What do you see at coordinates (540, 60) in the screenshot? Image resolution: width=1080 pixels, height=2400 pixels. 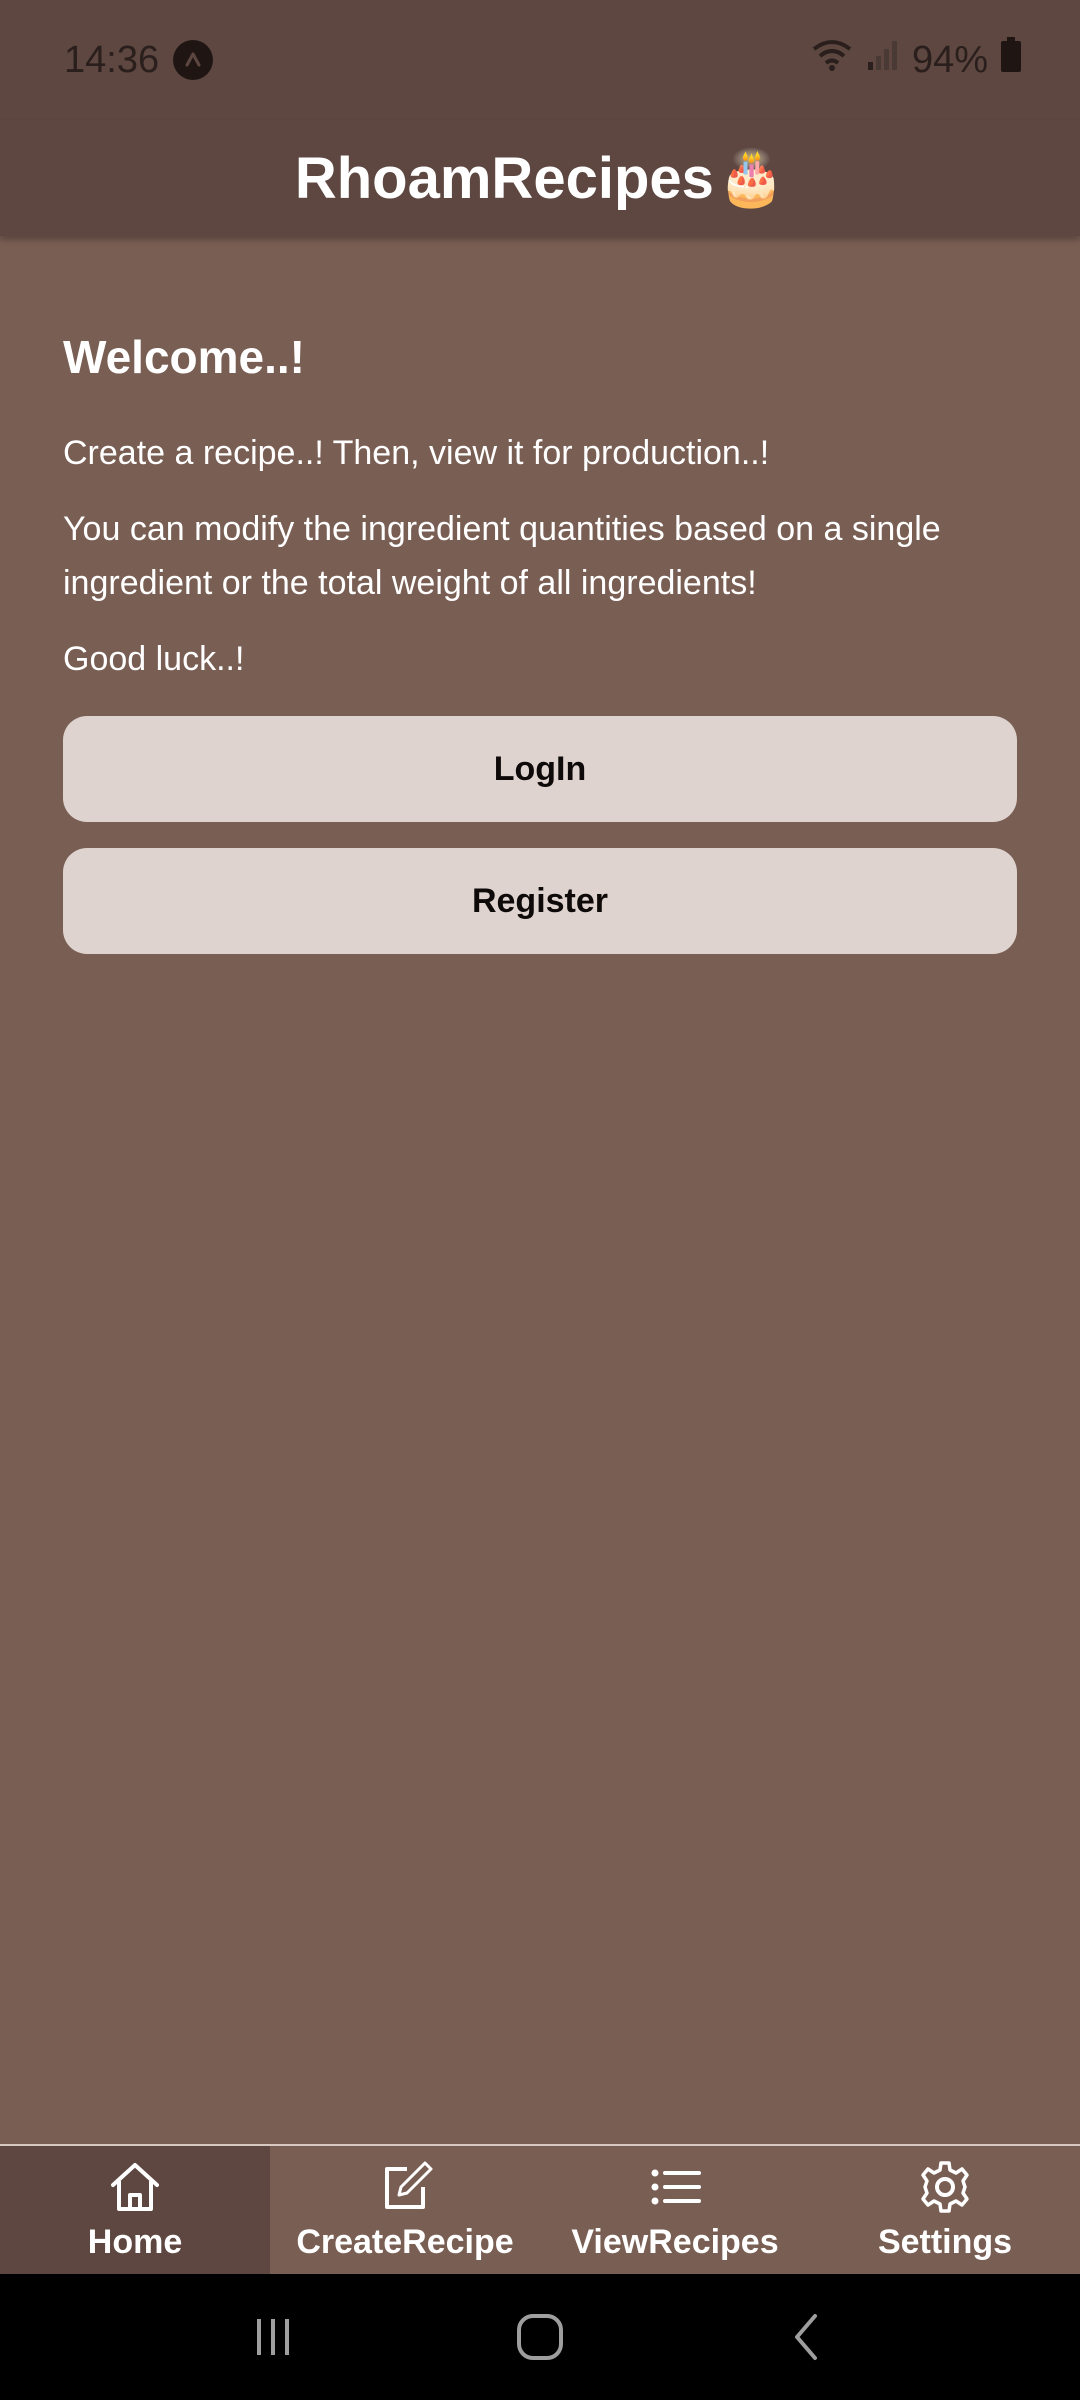 I see `status-bar: 14:36 94%` at bounding box center [540, 60].